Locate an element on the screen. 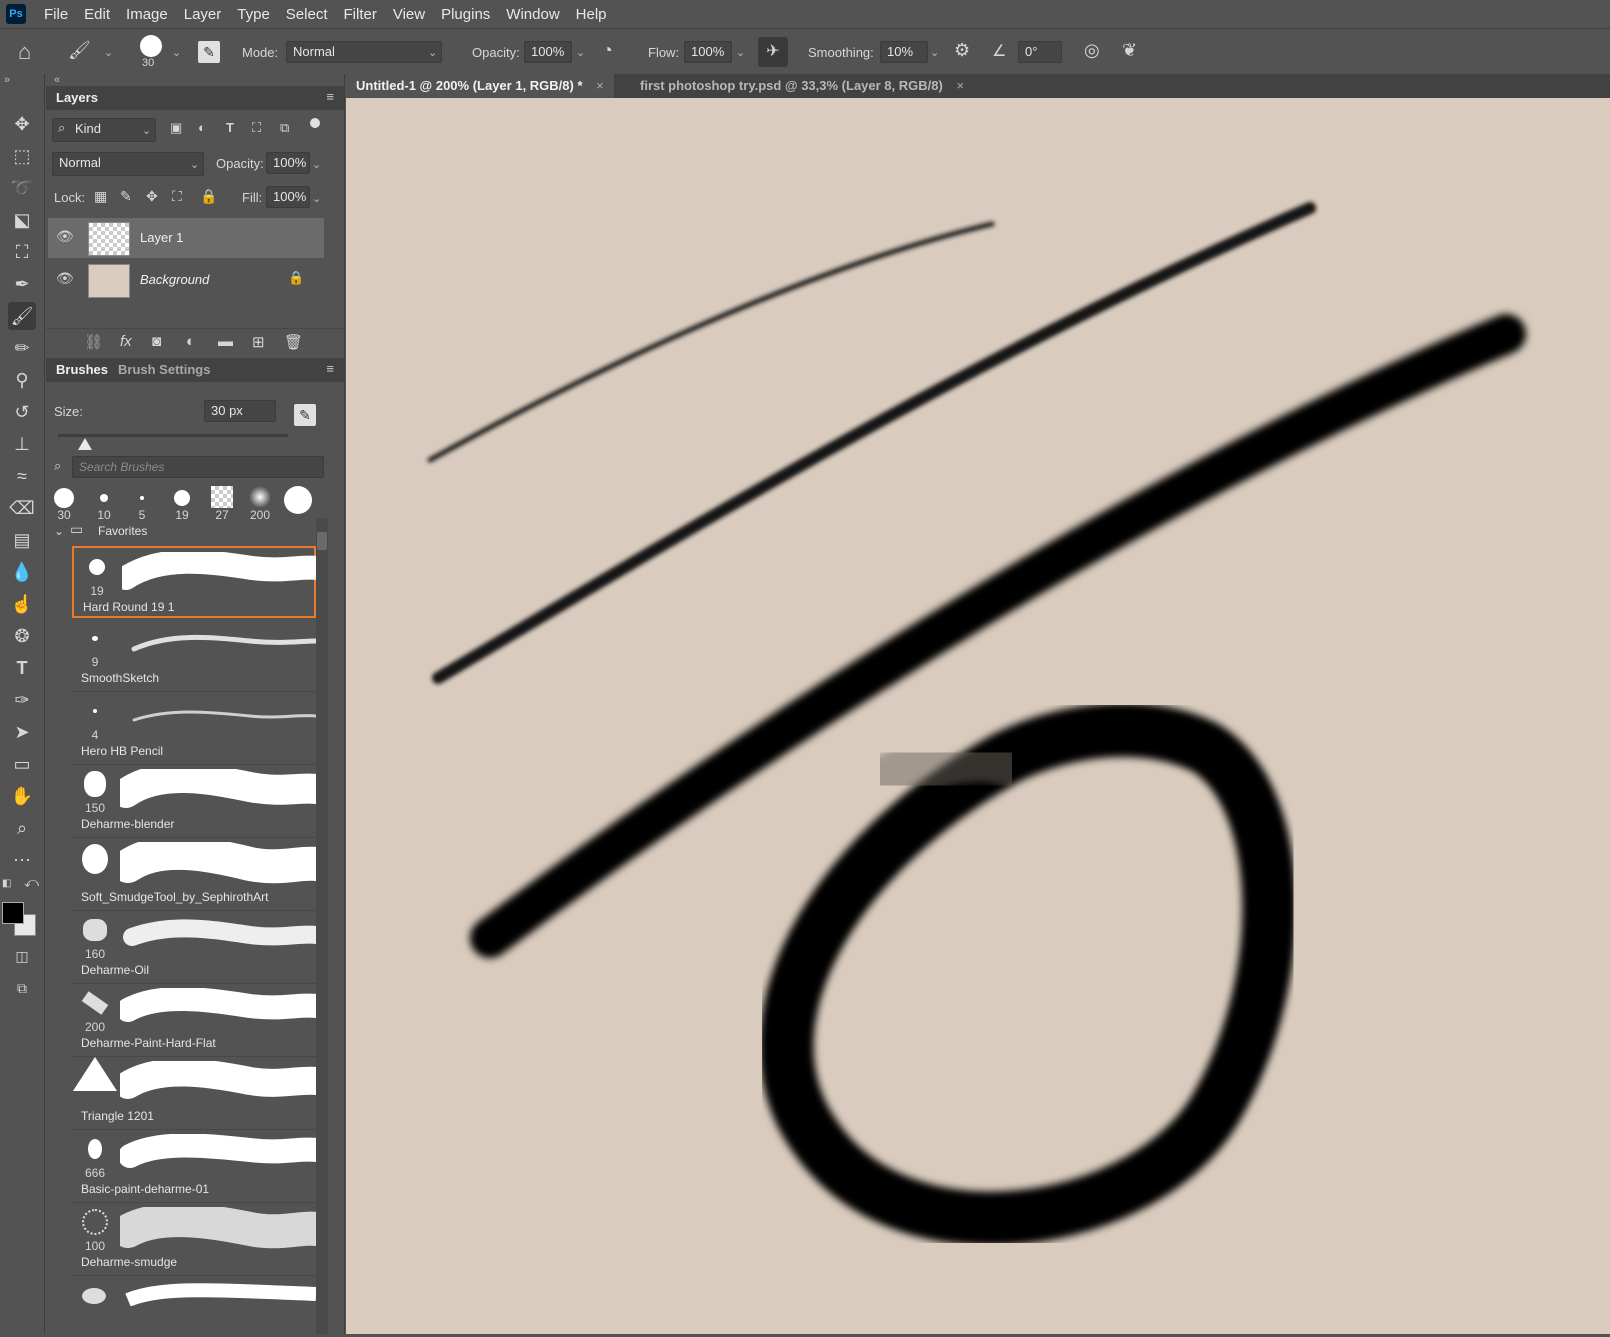 This screenshot has width=1610, height=1337. search-brushes-input: Search Brushes is located at coordinates (198, 467).